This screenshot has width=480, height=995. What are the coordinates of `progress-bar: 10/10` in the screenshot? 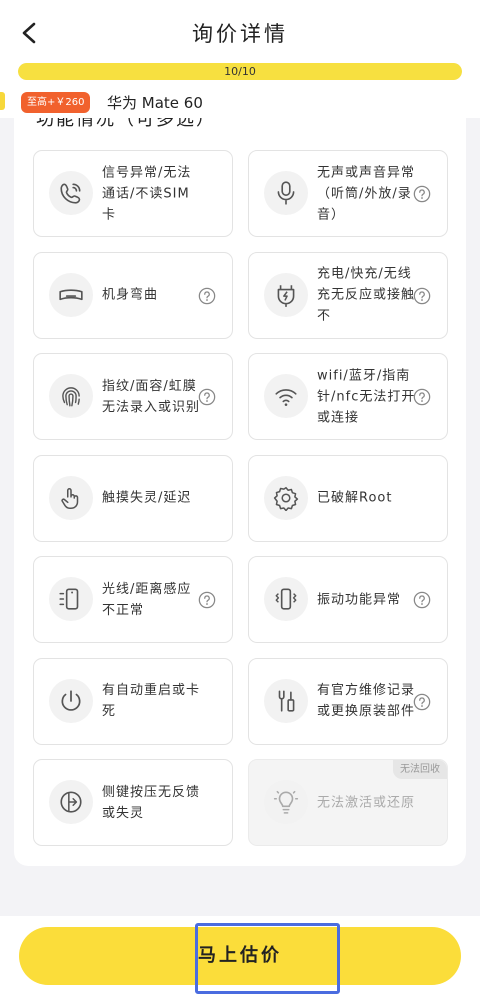 It's located at (240, 71).